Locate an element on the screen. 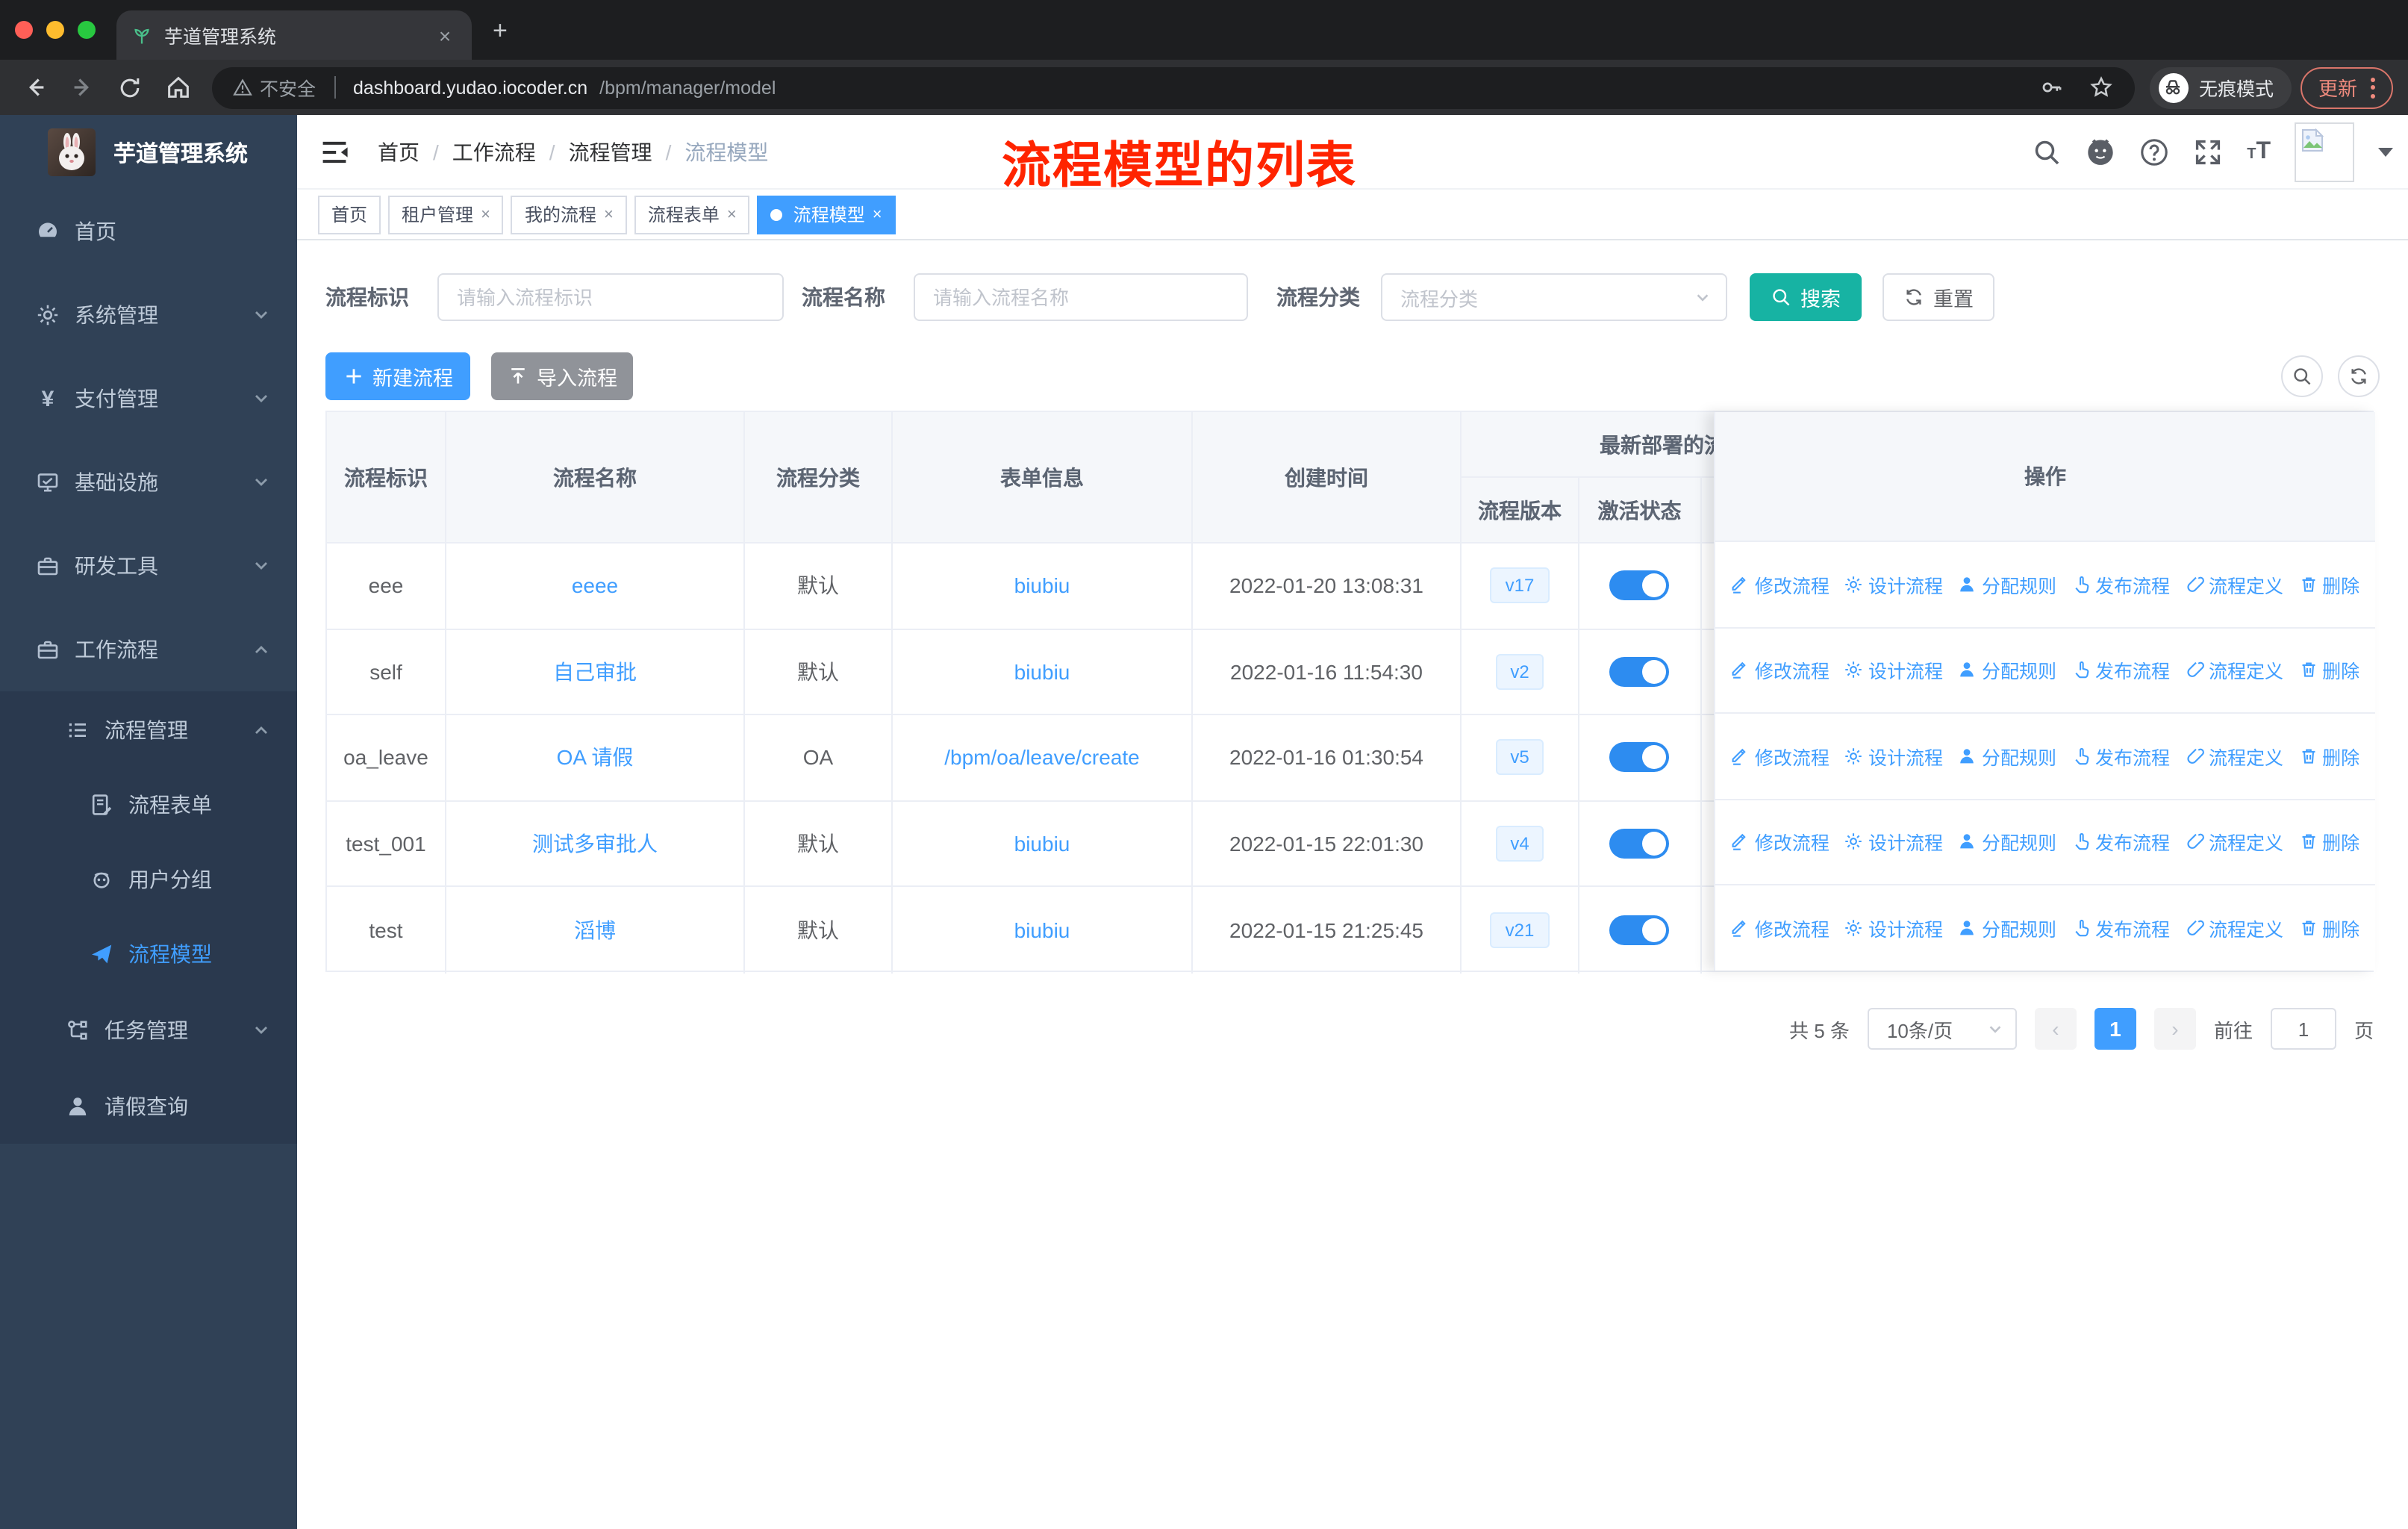 Image resolution: width=2408 pixels, height=1529 pixels. sidebar-item-infra: 基础设施 is located at coordinates (148, 482).